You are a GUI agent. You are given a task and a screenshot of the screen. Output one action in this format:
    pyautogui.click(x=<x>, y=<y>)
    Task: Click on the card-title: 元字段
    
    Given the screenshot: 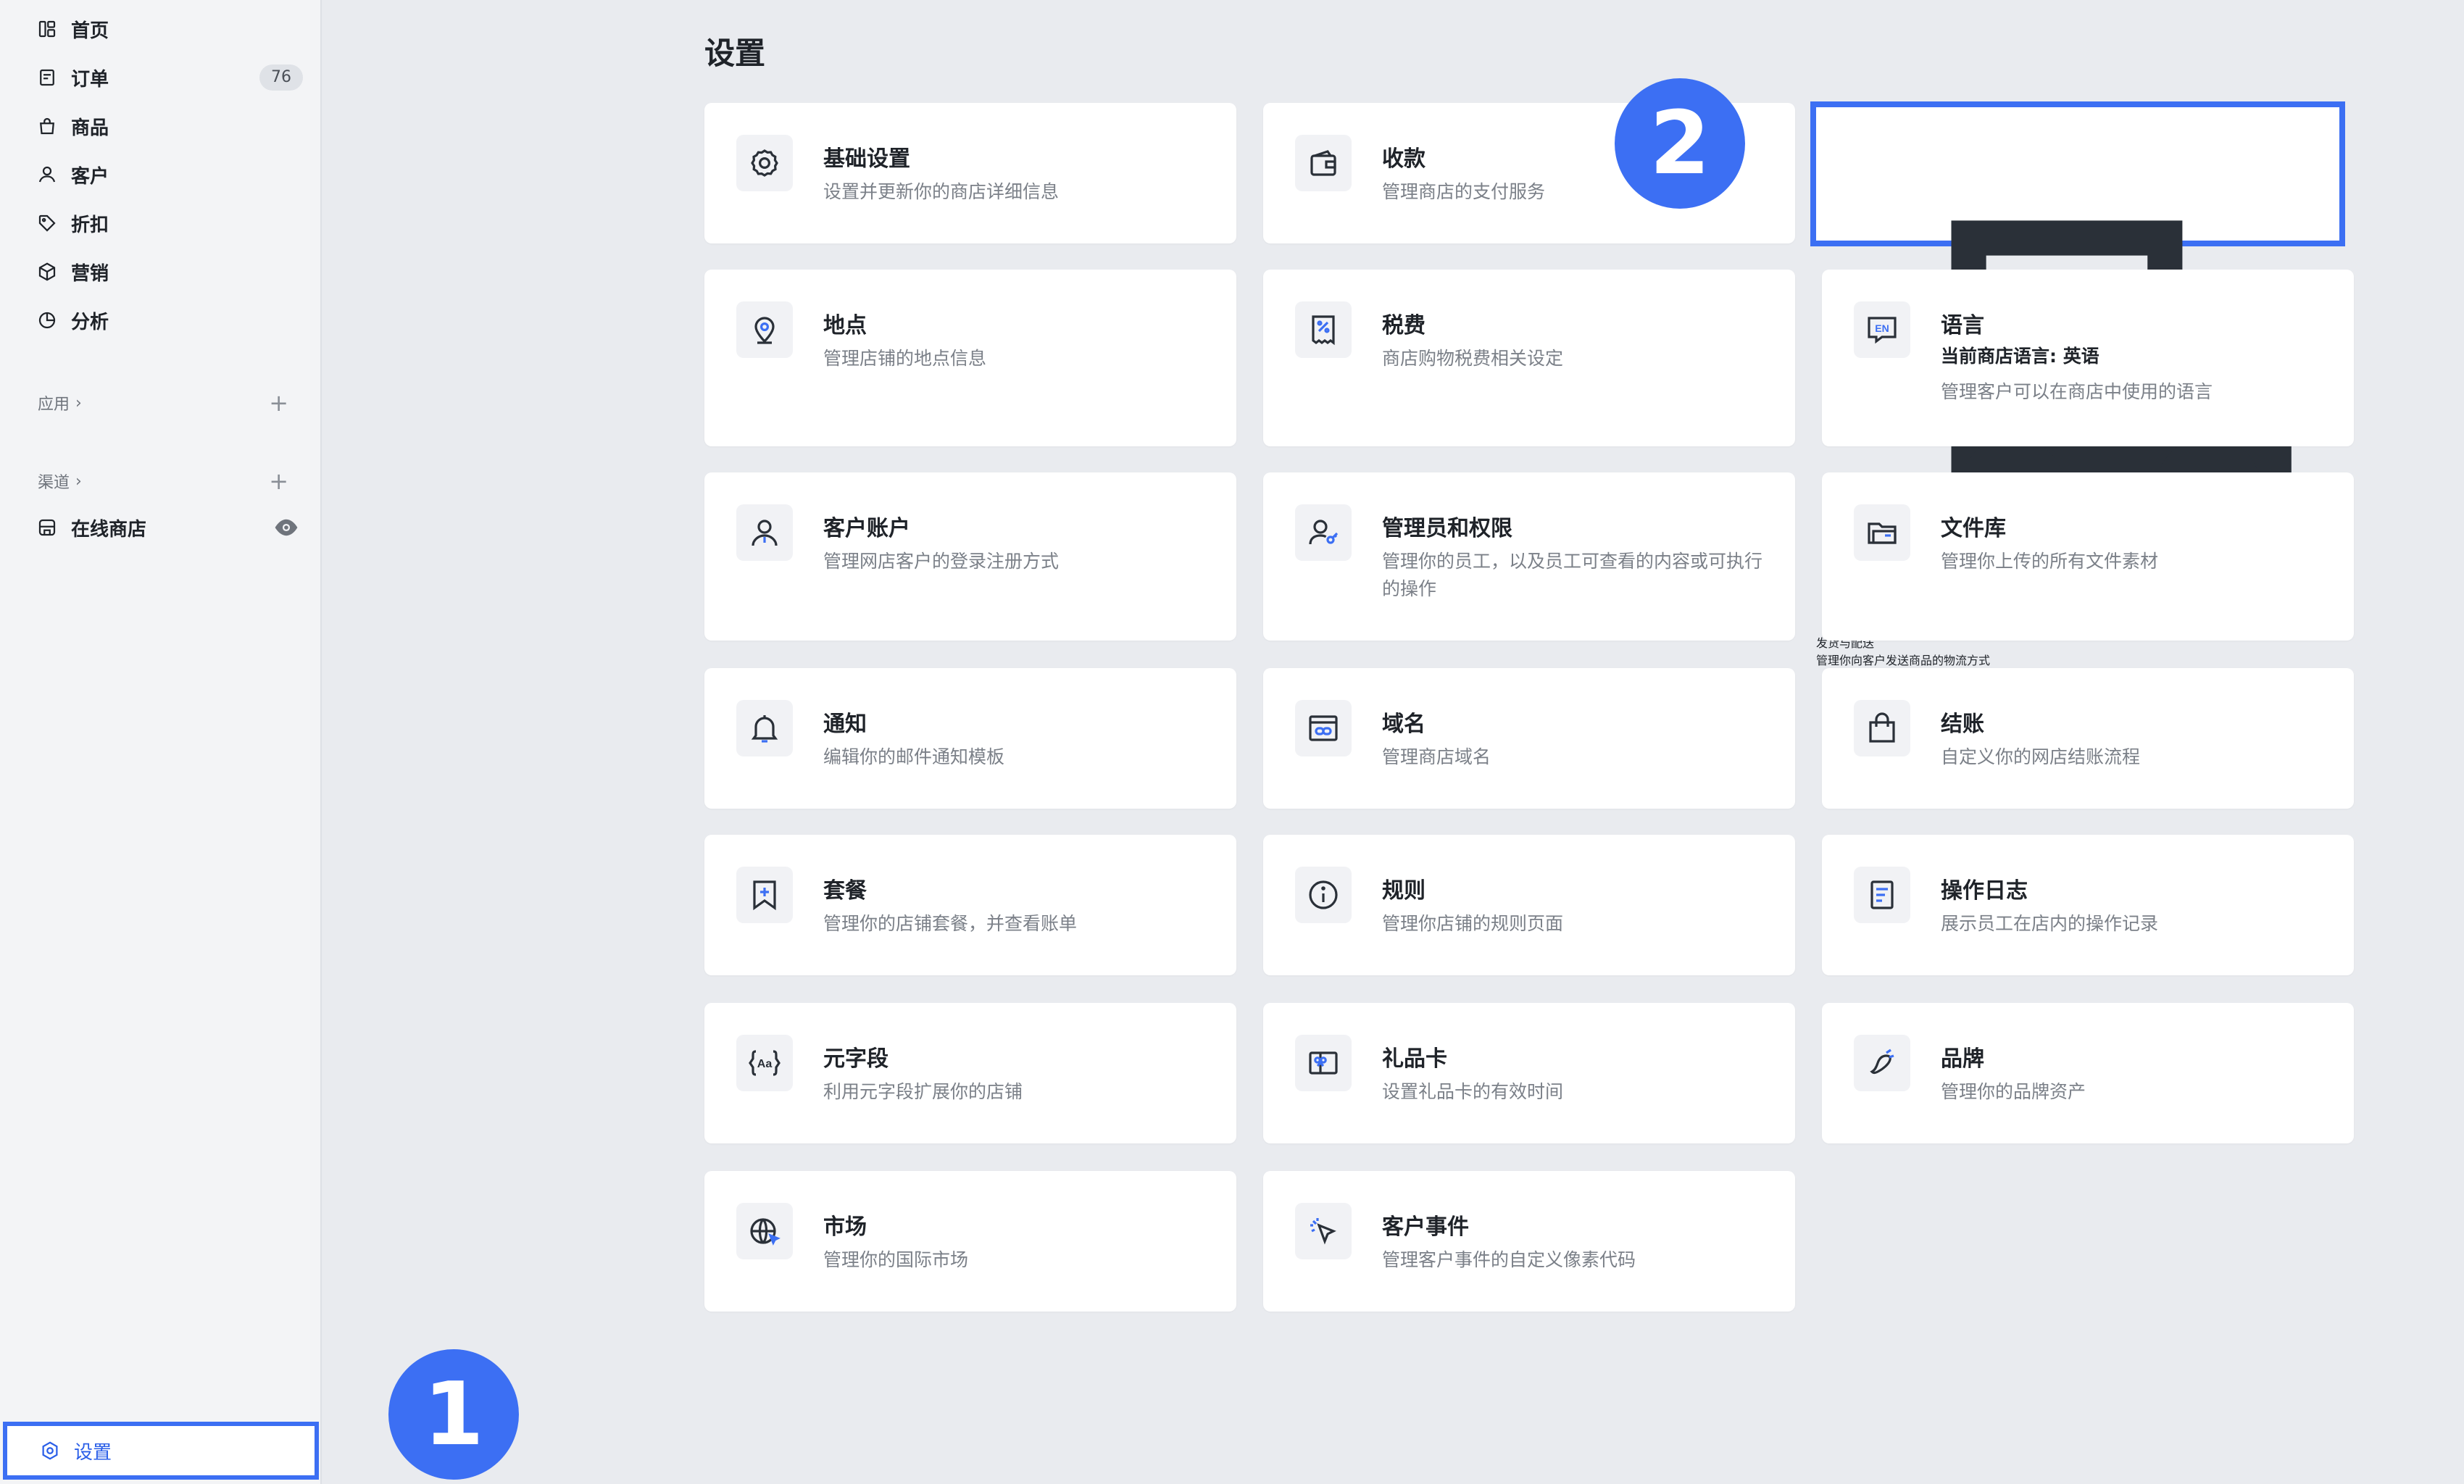 What is the action you would take?
    pyautogui.click(x=856, y=1059)
    